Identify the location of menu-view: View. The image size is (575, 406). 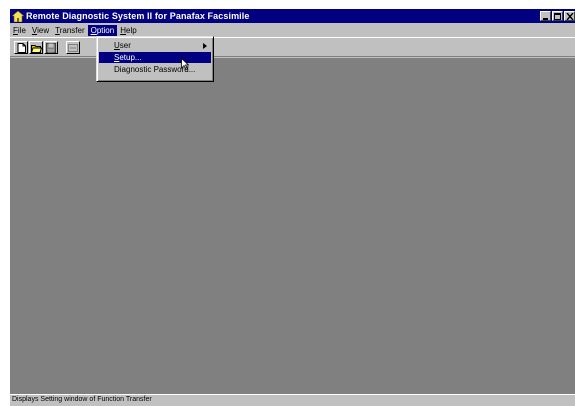
(40, 30).